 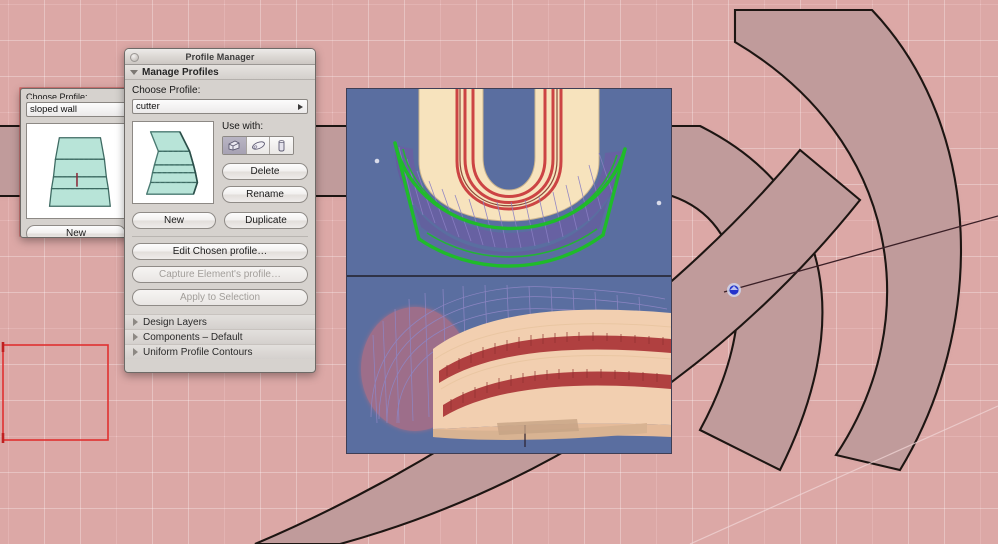 I want to click on apply-to-selection-button: Apply to Selection, so click(x=220, y=297).